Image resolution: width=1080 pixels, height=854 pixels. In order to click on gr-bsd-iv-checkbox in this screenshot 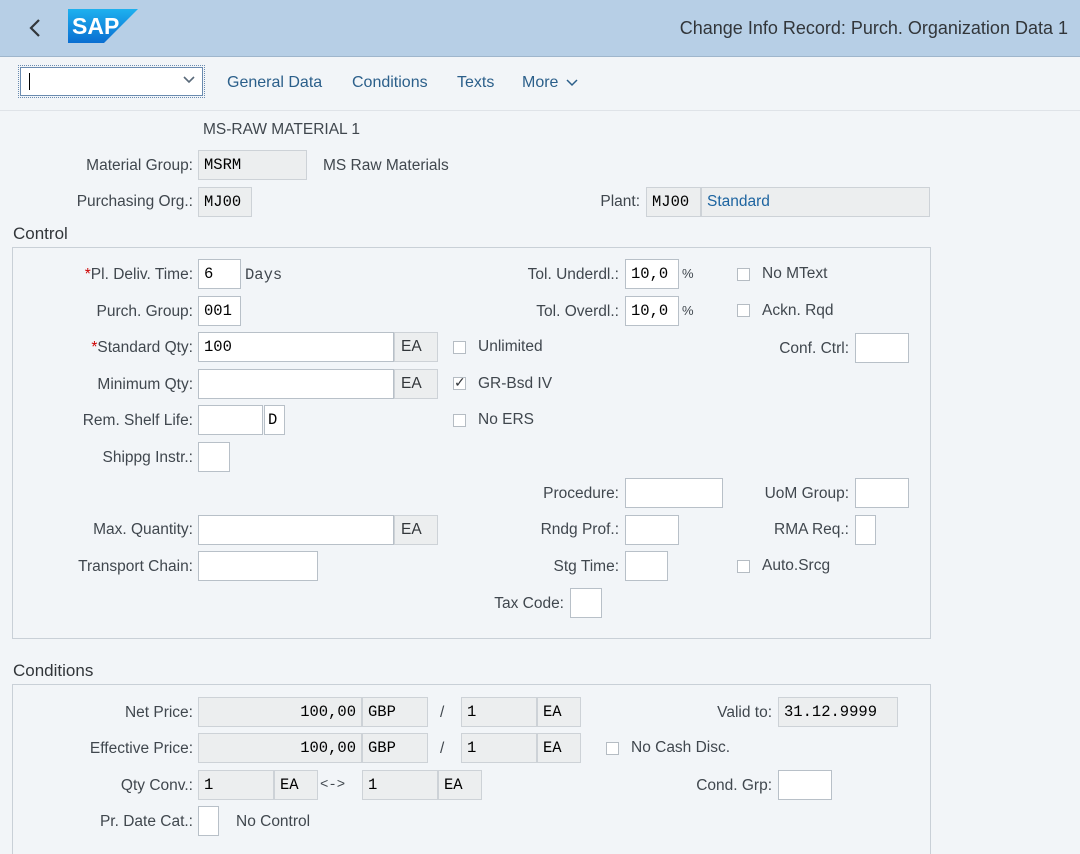, I will do `click(459, 382)`.